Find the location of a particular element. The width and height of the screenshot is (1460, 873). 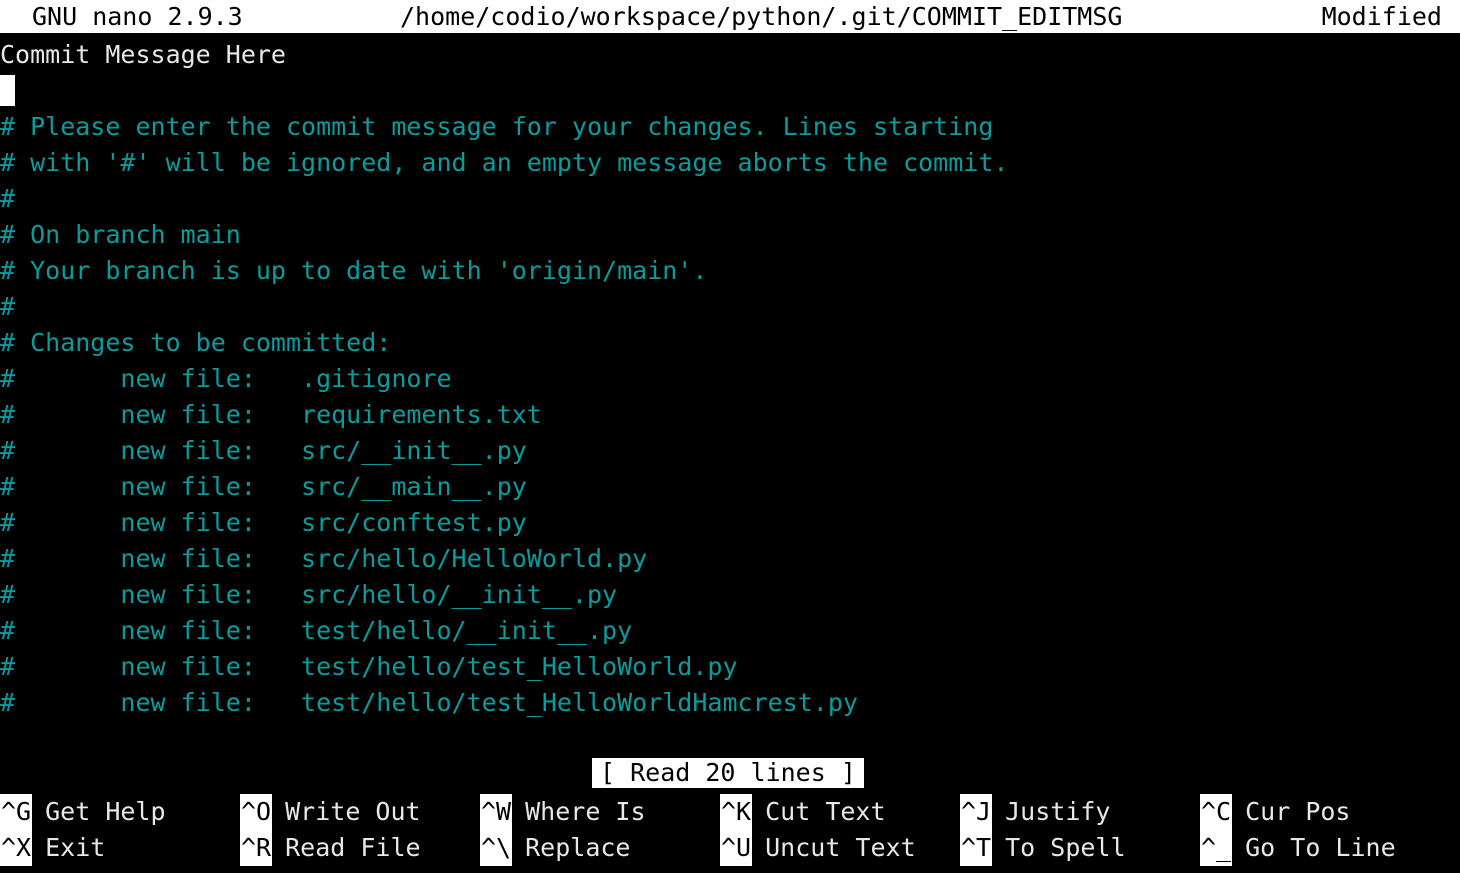

shortcut-where-is: ^W Where Is is located at coordinates (563, 812).